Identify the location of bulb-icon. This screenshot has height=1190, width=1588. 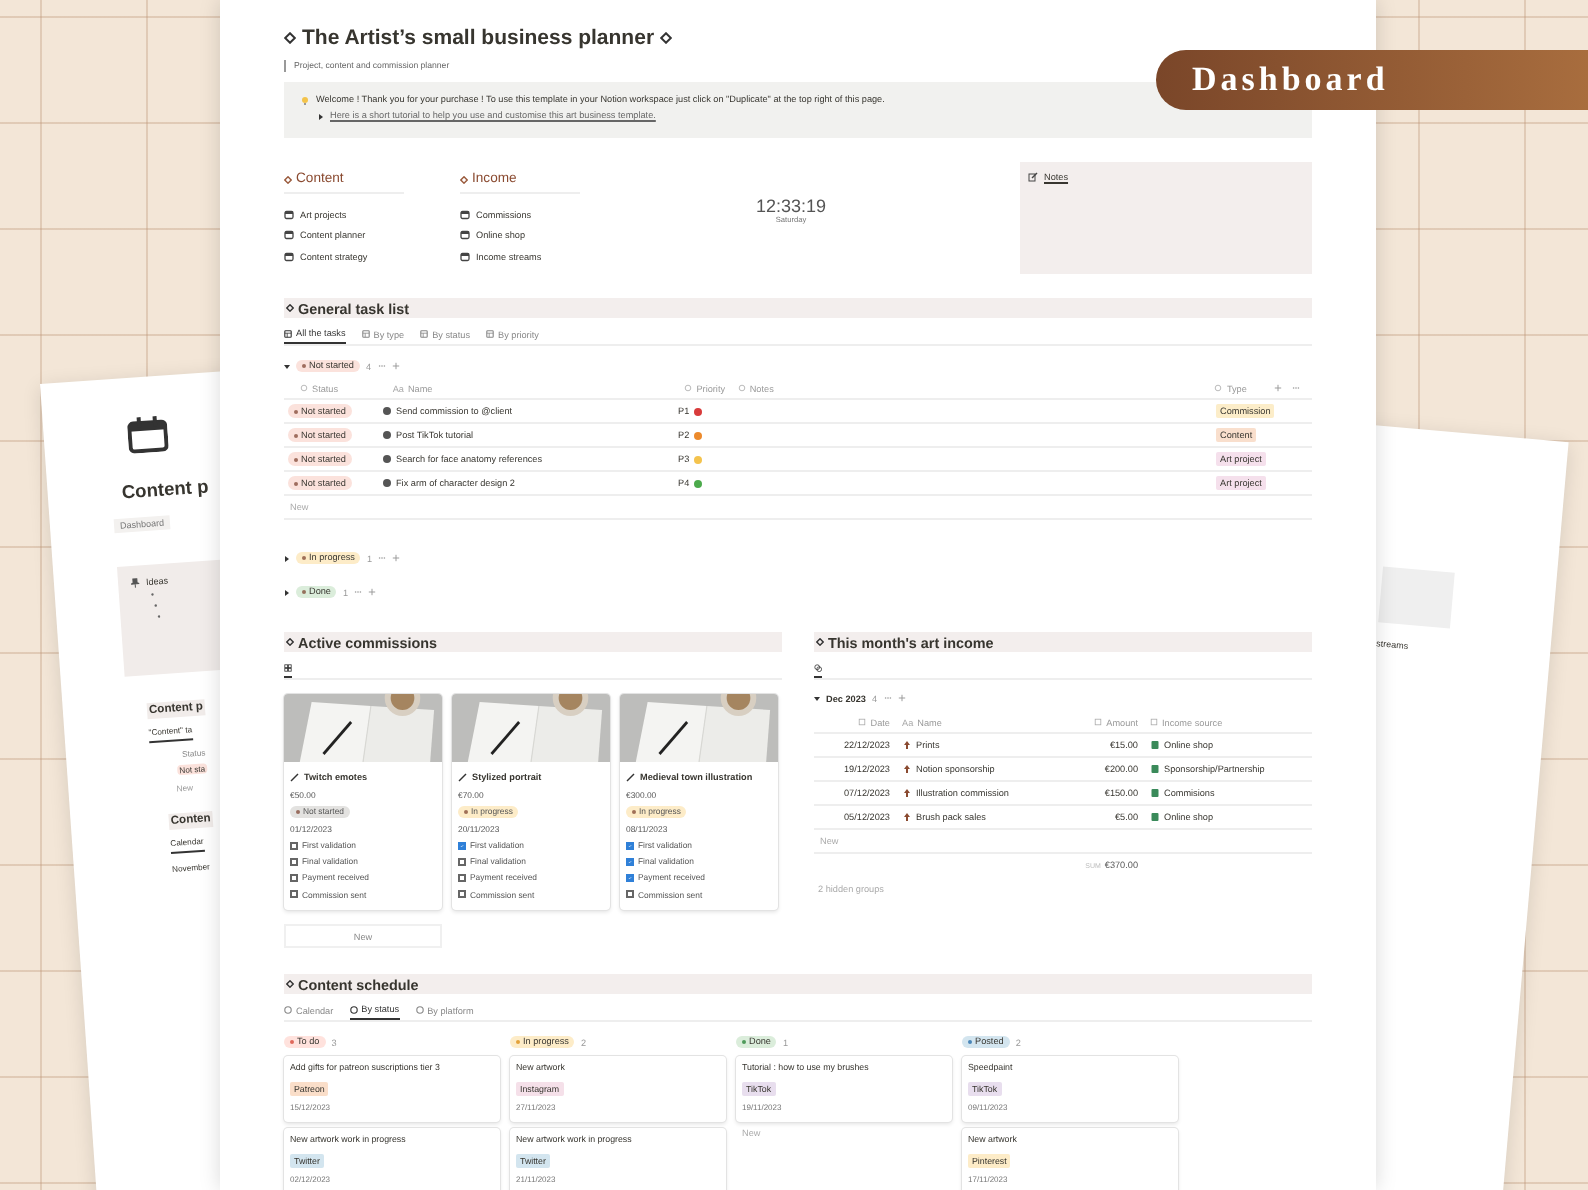
(305, 100).